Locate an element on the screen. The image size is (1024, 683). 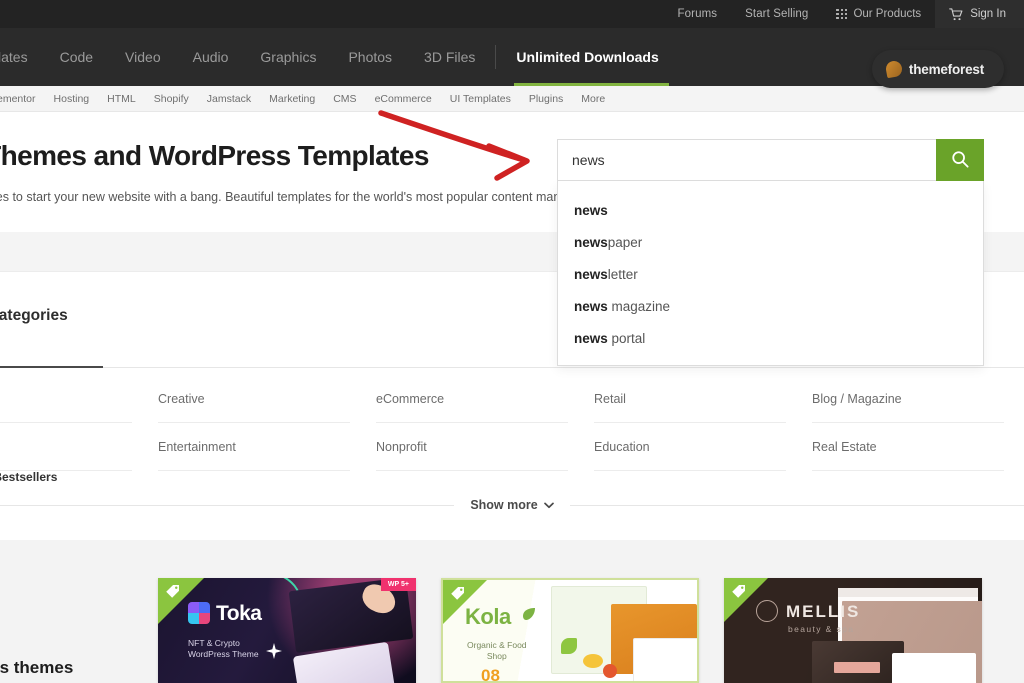
category-cell-creative: Creative is located at coordinates (254, 399).